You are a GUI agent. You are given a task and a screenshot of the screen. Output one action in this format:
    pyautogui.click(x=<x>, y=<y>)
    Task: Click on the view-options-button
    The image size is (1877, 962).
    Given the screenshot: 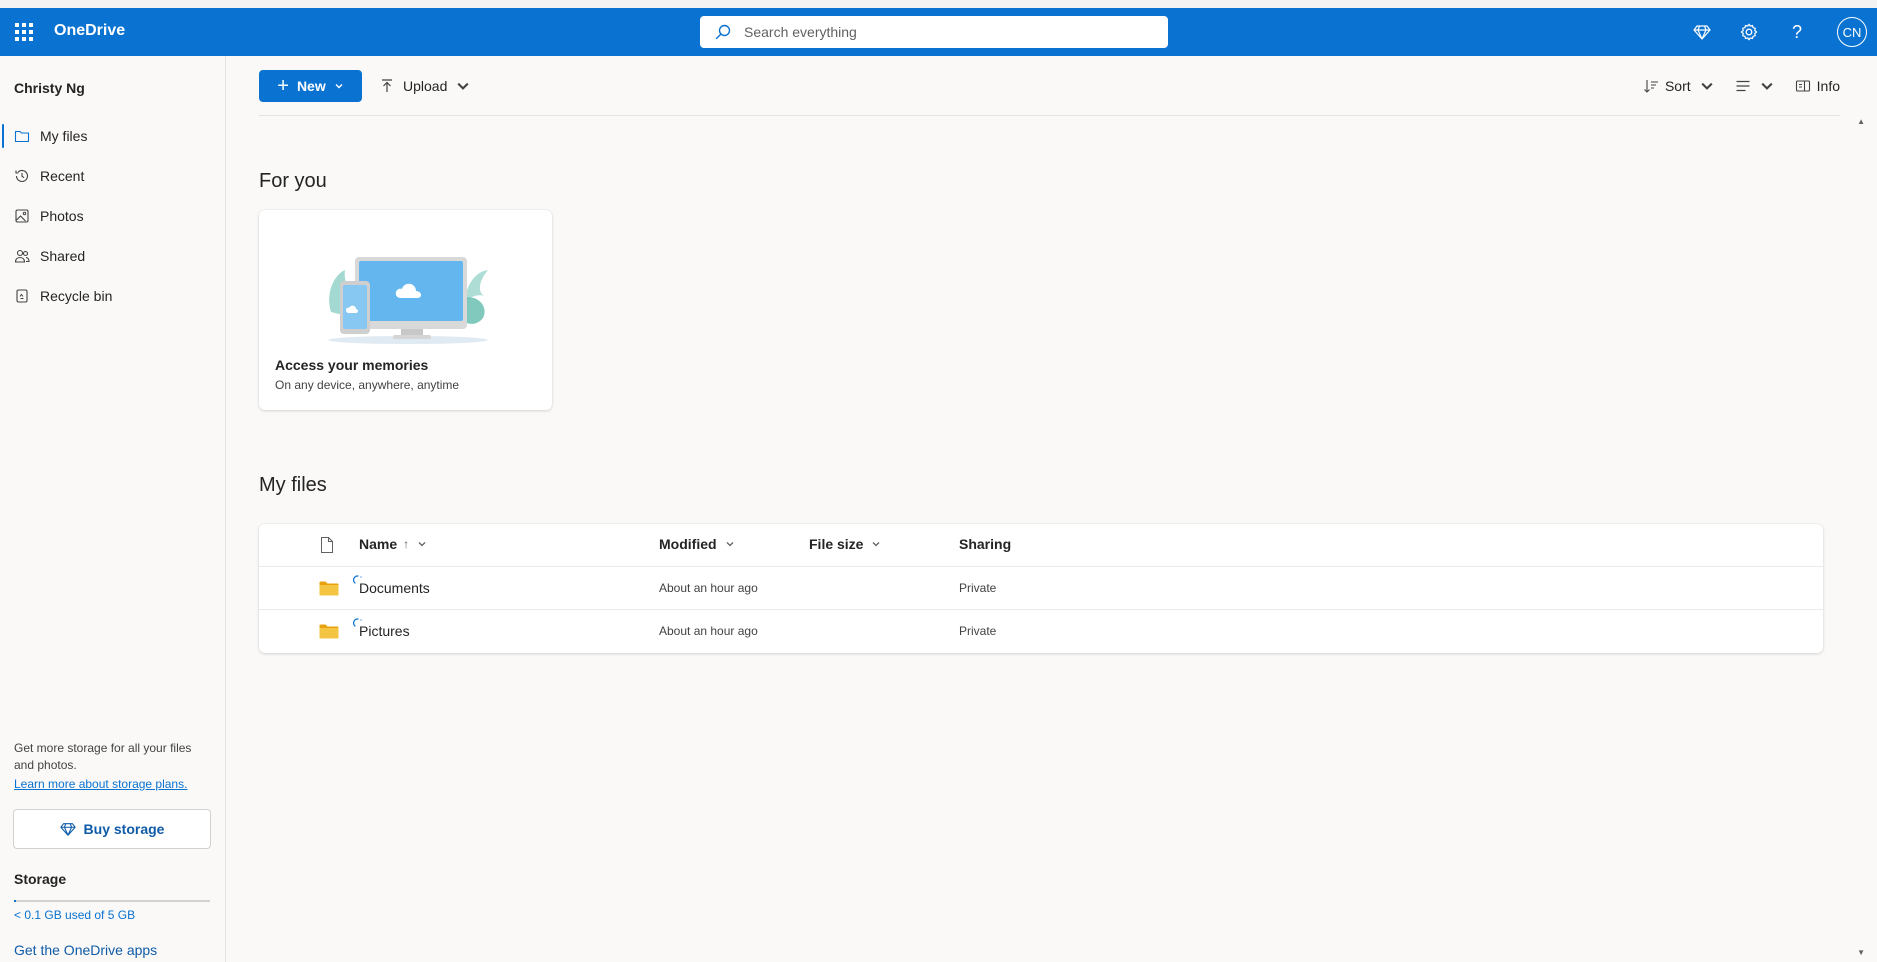 What is the action you would take?
    pyautogui.click(x=1755, y=86)
    